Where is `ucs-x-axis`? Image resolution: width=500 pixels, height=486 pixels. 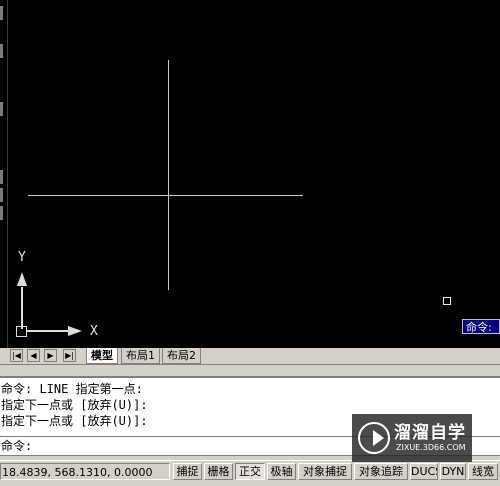
ucs-x-axis is located at coordinates (48, 331).